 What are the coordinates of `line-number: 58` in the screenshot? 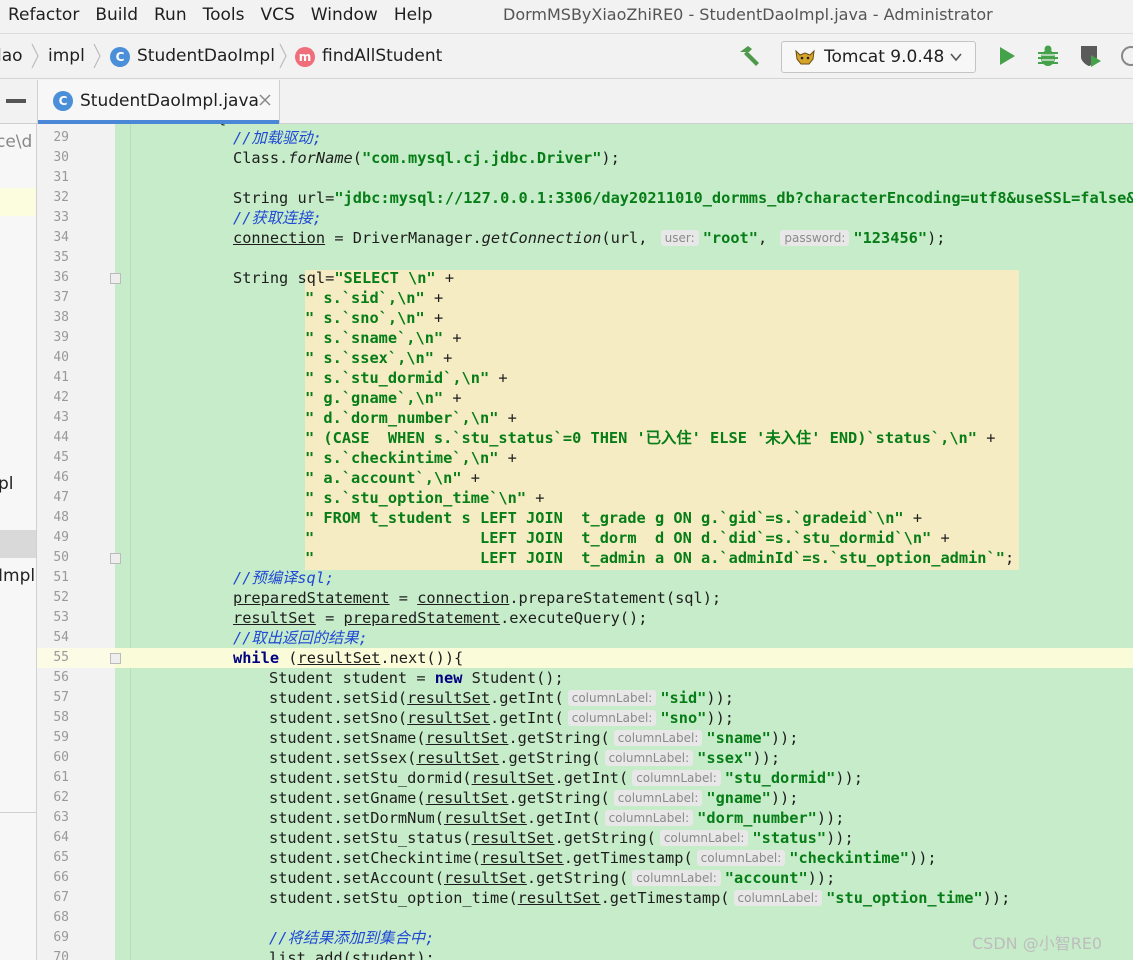 It's located at (61, 717).